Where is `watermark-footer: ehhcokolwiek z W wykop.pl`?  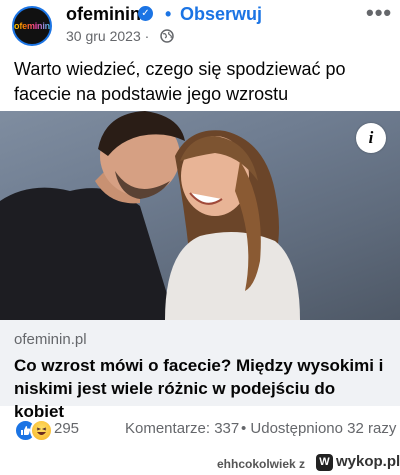 watermark-footer: ehhcokolwiek z W wykop.pl is located at coordinates (200, 462).